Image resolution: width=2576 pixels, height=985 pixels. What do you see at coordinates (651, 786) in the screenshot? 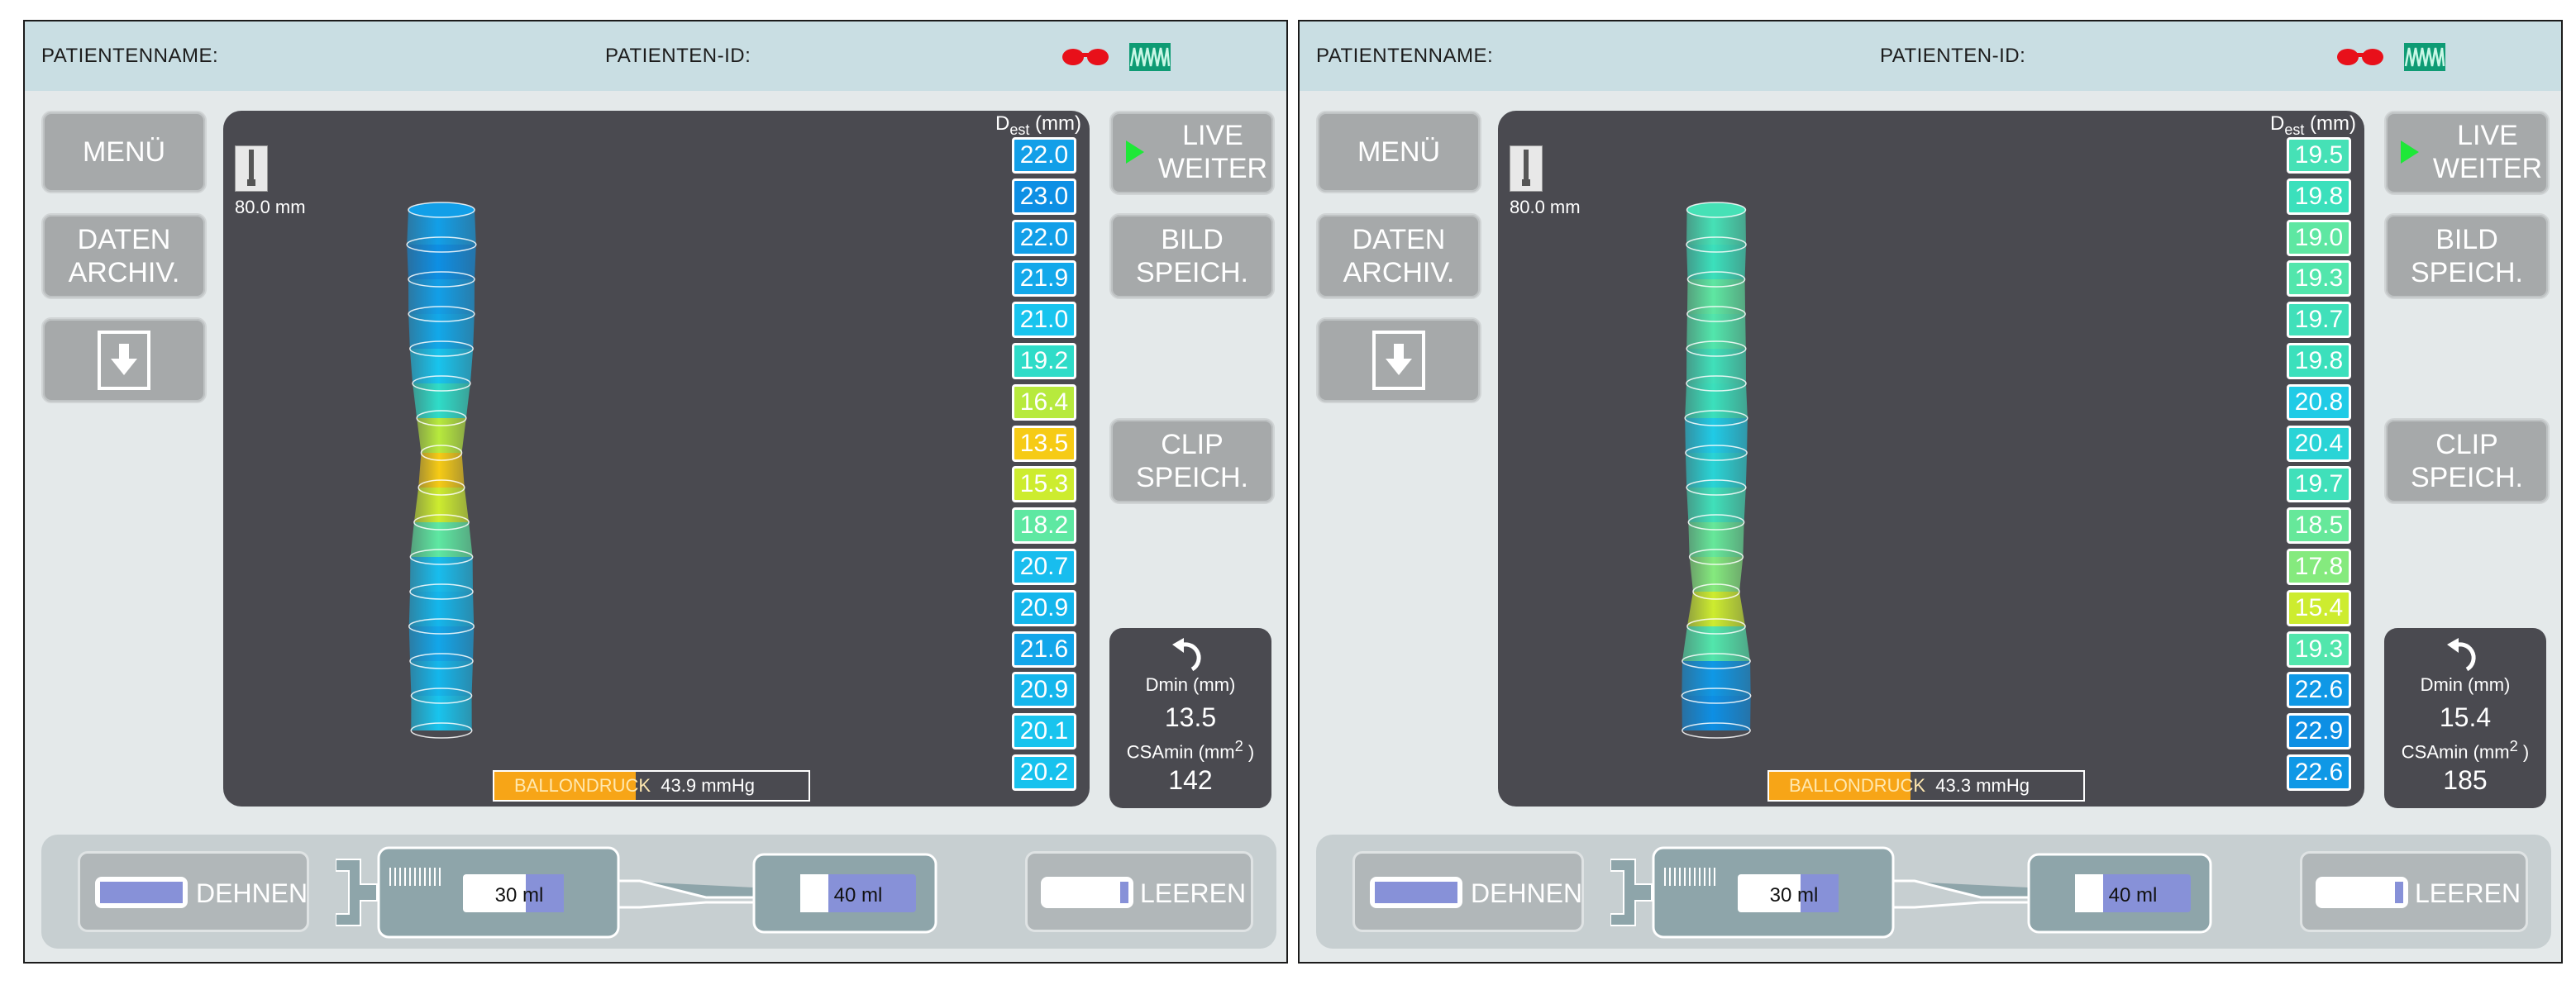
I see `balloon-pressure-bar: BALLONDRUCK 43.9 mmHg` at bounding box center [651, 786].